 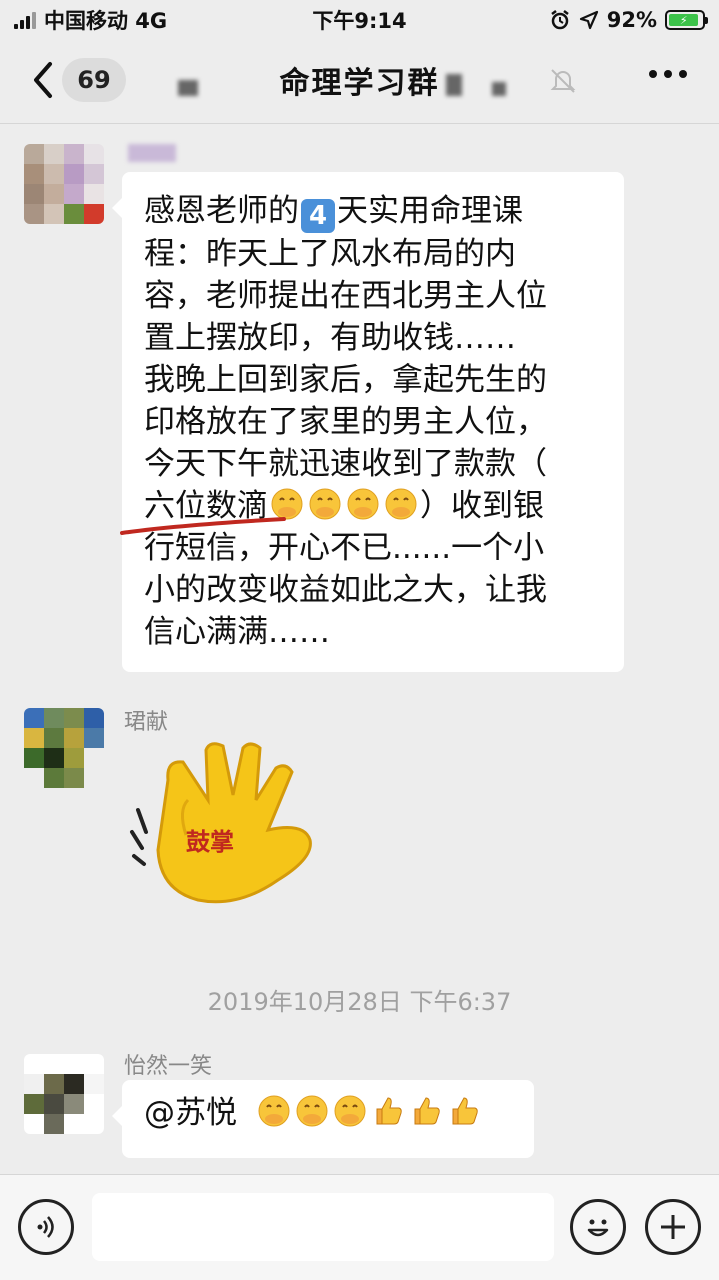 What do you see at coordinates (345, 380) in the screenshot?
I see `message-line: 我晚上回到家后，拿起先生的` at bounding box center [345, 380].